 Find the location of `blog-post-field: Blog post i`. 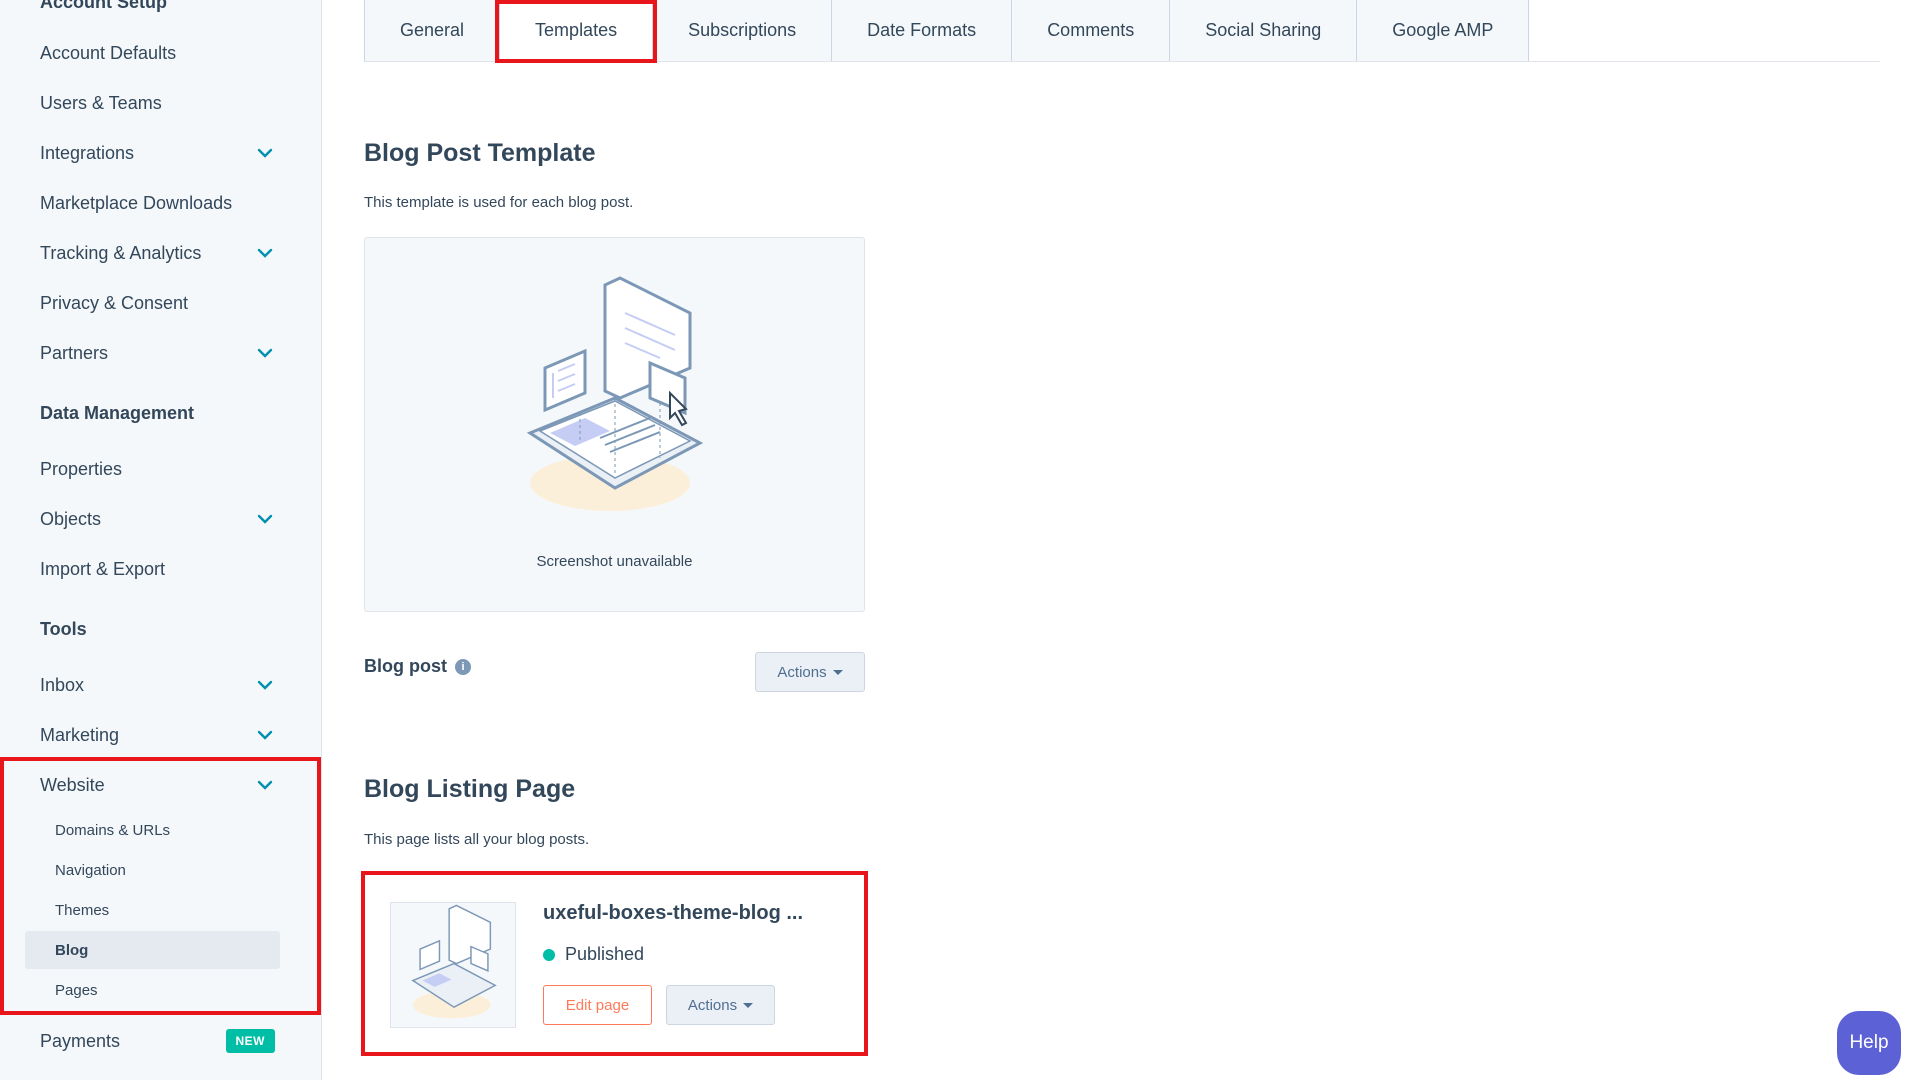

blog-post-field: Blog post i is located at coordinates (417, 666).